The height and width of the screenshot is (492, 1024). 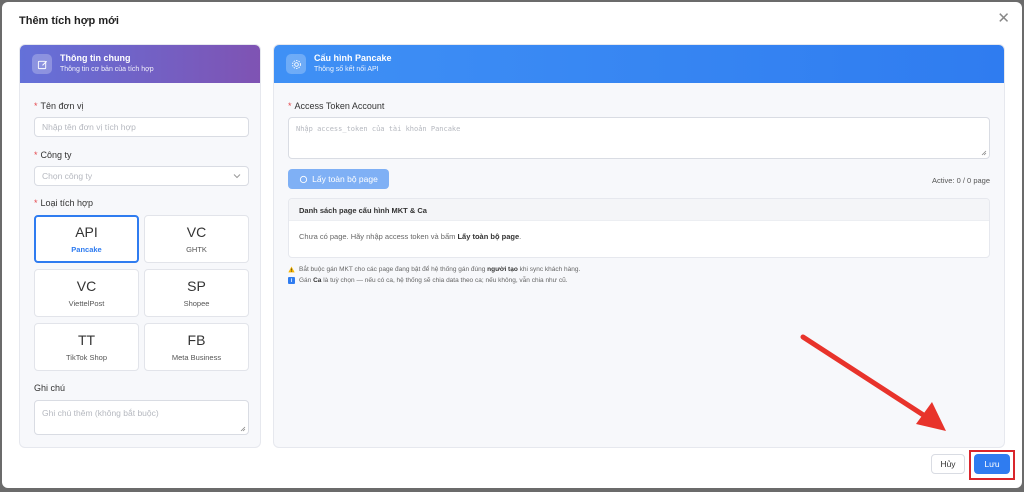 What do you see at coordinates (237, 176) in the screenshot?
I see `chevron-down-icon` at bounding box center [237, 176].